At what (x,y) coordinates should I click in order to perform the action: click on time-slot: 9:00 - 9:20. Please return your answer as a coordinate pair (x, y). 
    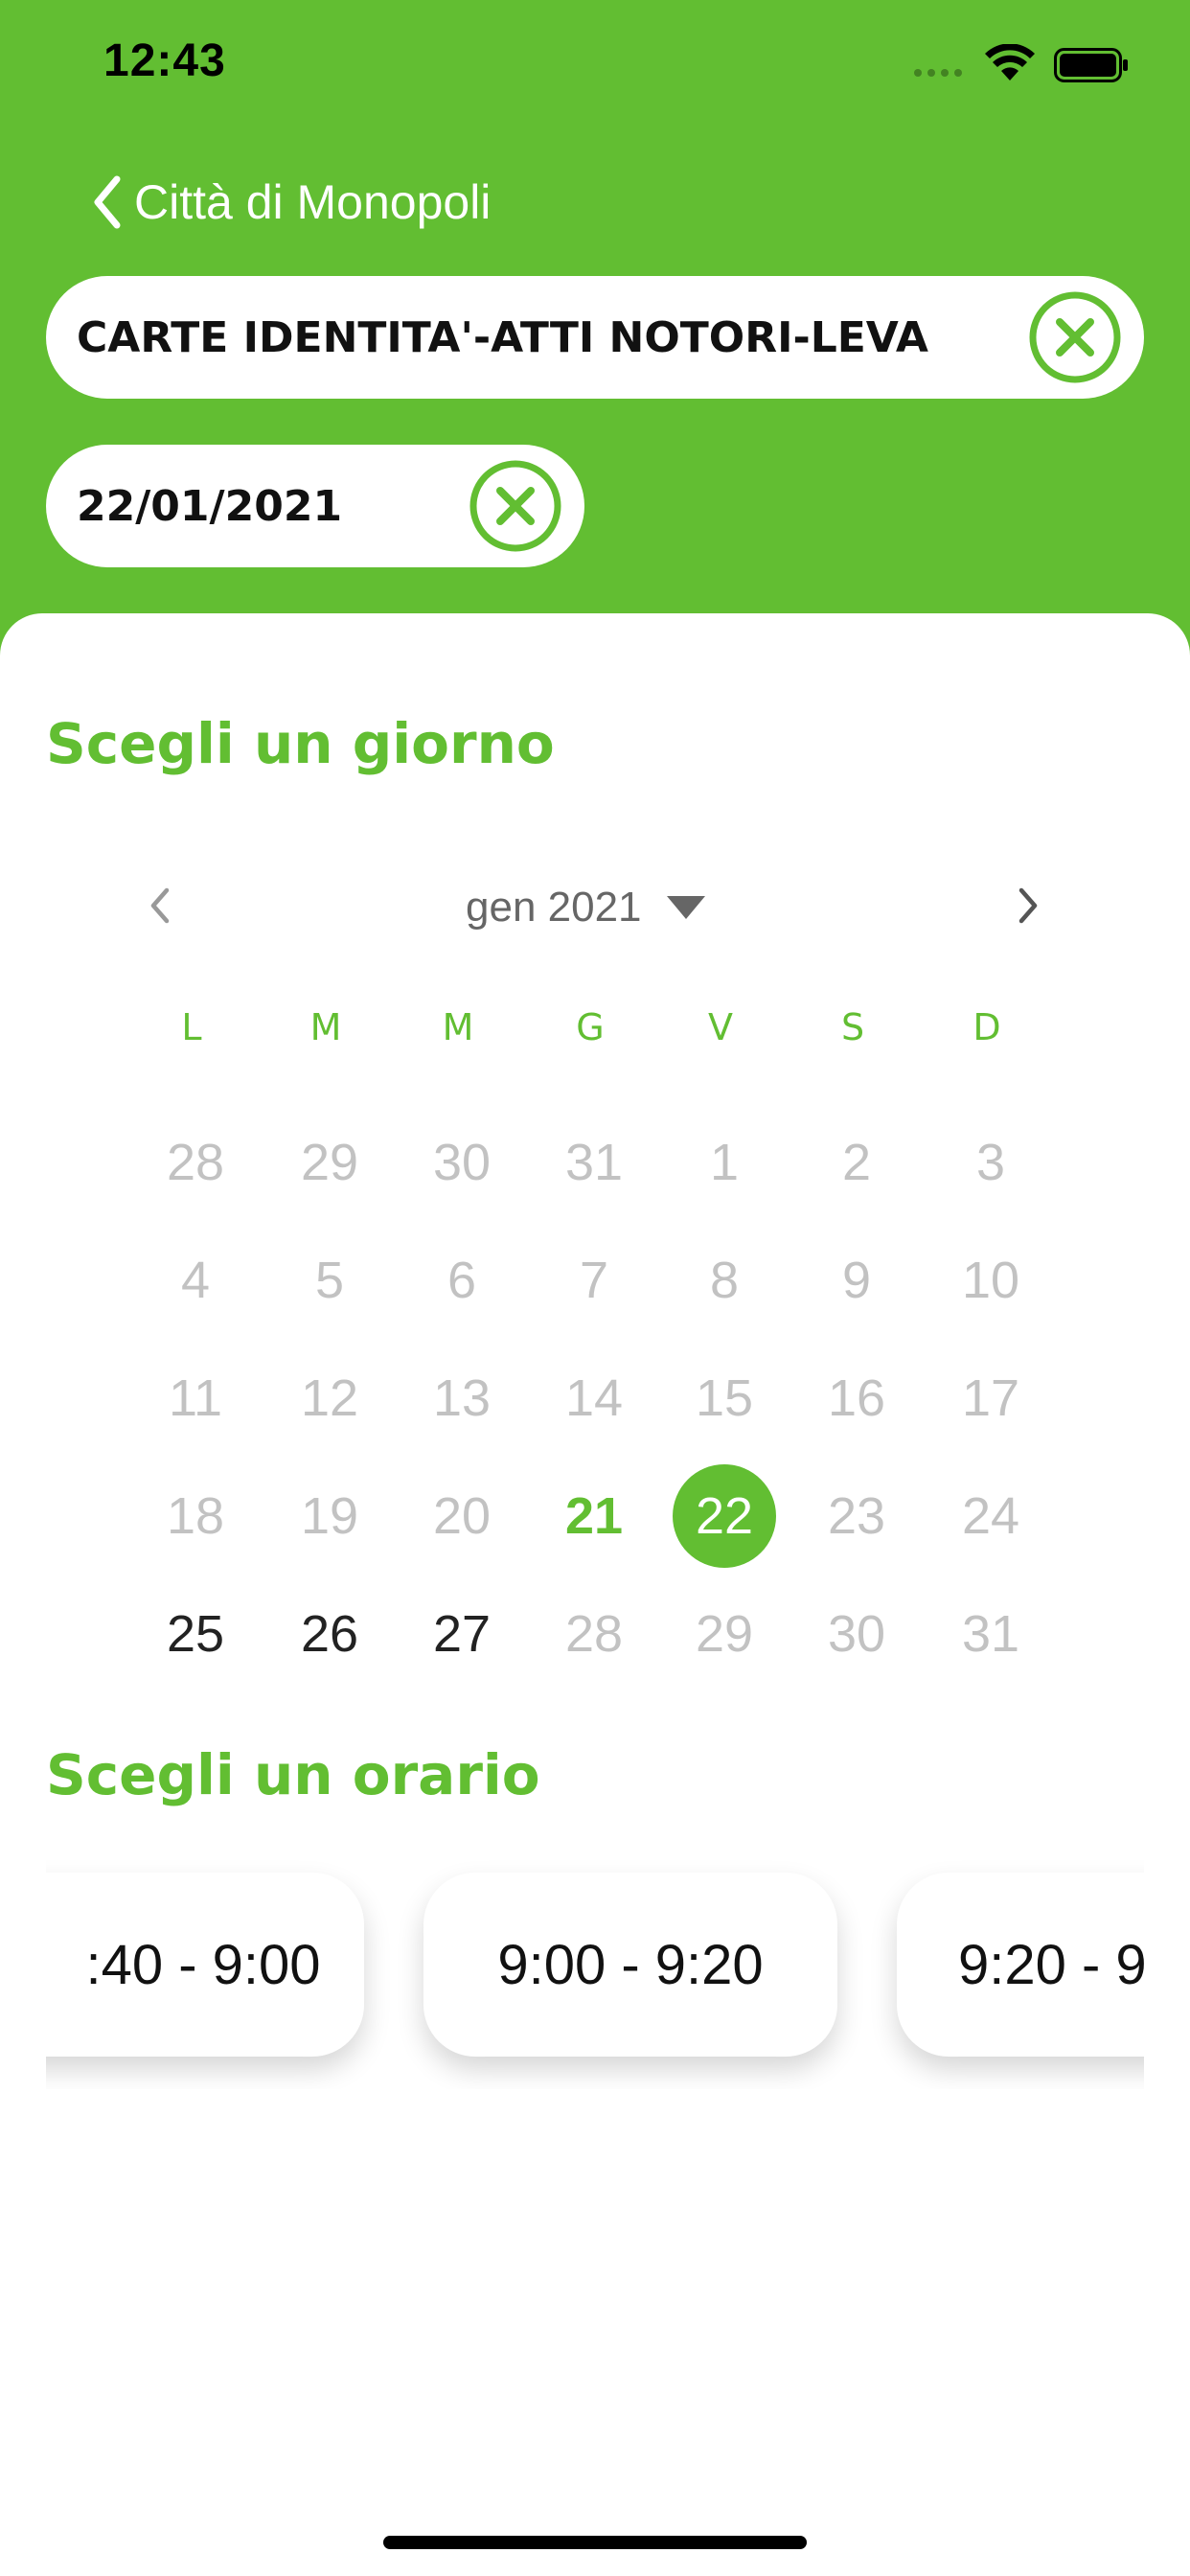
    Looking at the image, I should click on (630, 1965).